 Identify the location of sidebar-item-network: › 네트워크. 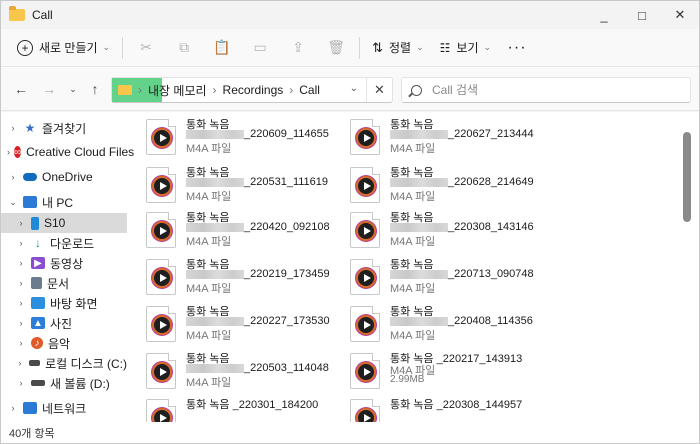
(64, 408).